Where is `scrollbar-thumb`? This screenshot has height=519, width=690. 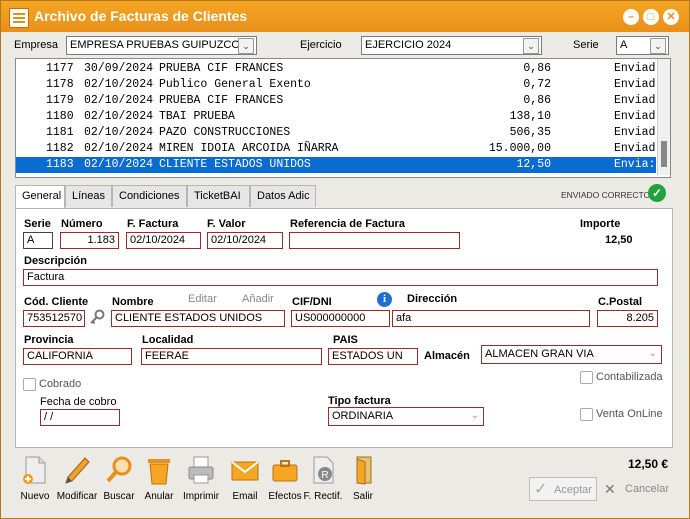 scrollbar-thumb is located at coordinates (664, 154).